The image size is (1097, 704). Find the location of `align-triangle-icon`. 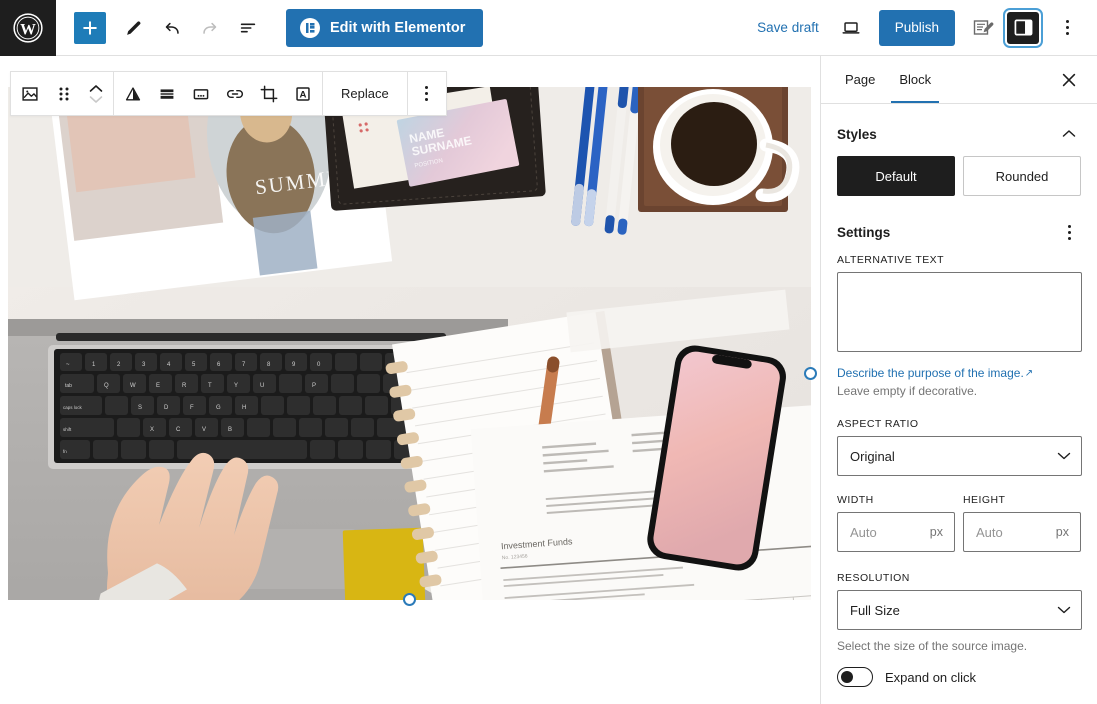

align-triangle-icon is located at coordinates (133, 93).